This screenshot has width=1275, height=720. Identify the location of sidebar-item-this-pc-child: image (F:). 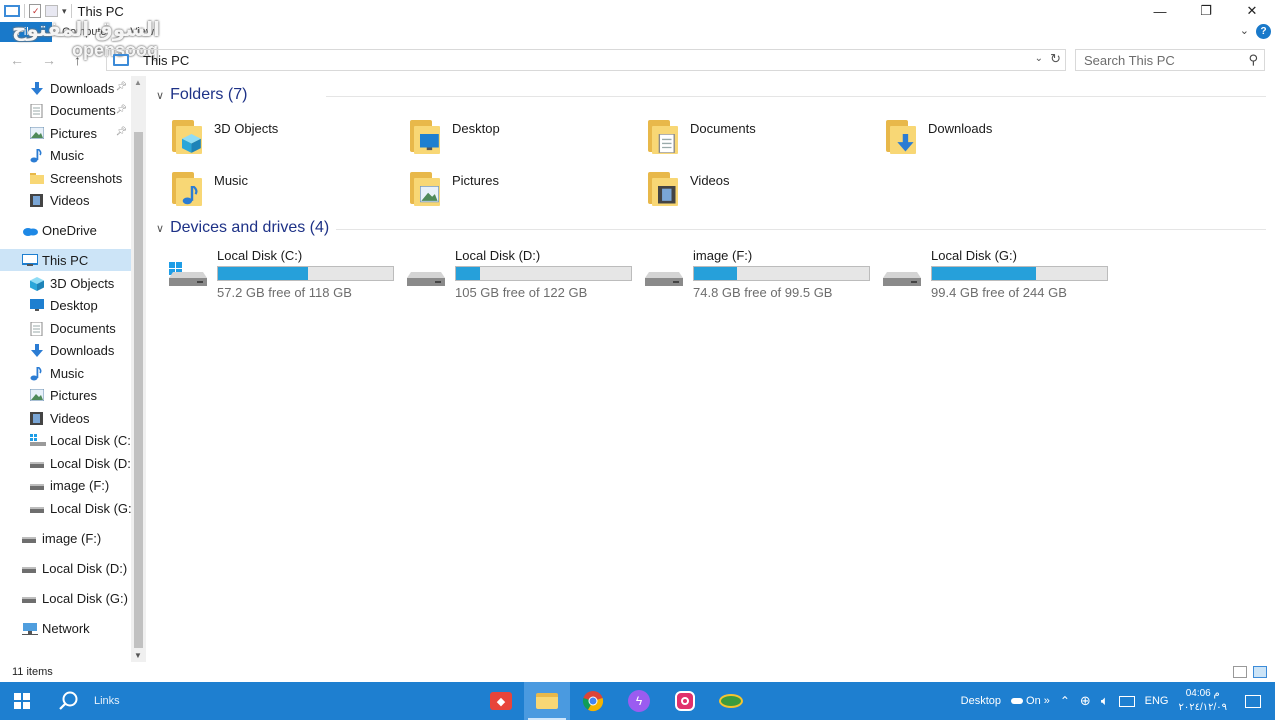
(65, 486).